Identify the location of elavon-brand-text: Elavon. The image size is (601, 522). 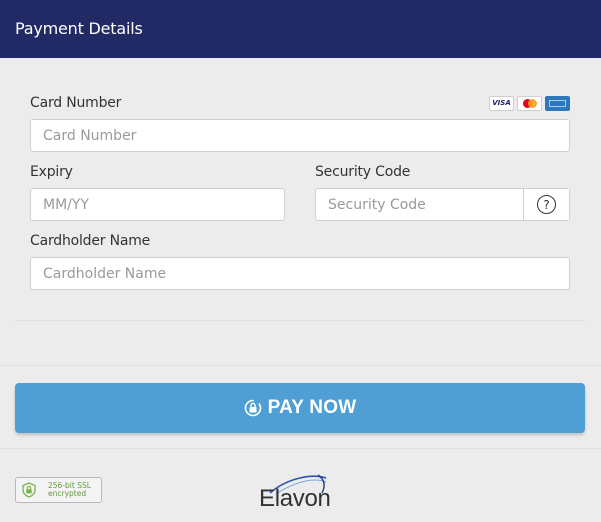
(295, 498).